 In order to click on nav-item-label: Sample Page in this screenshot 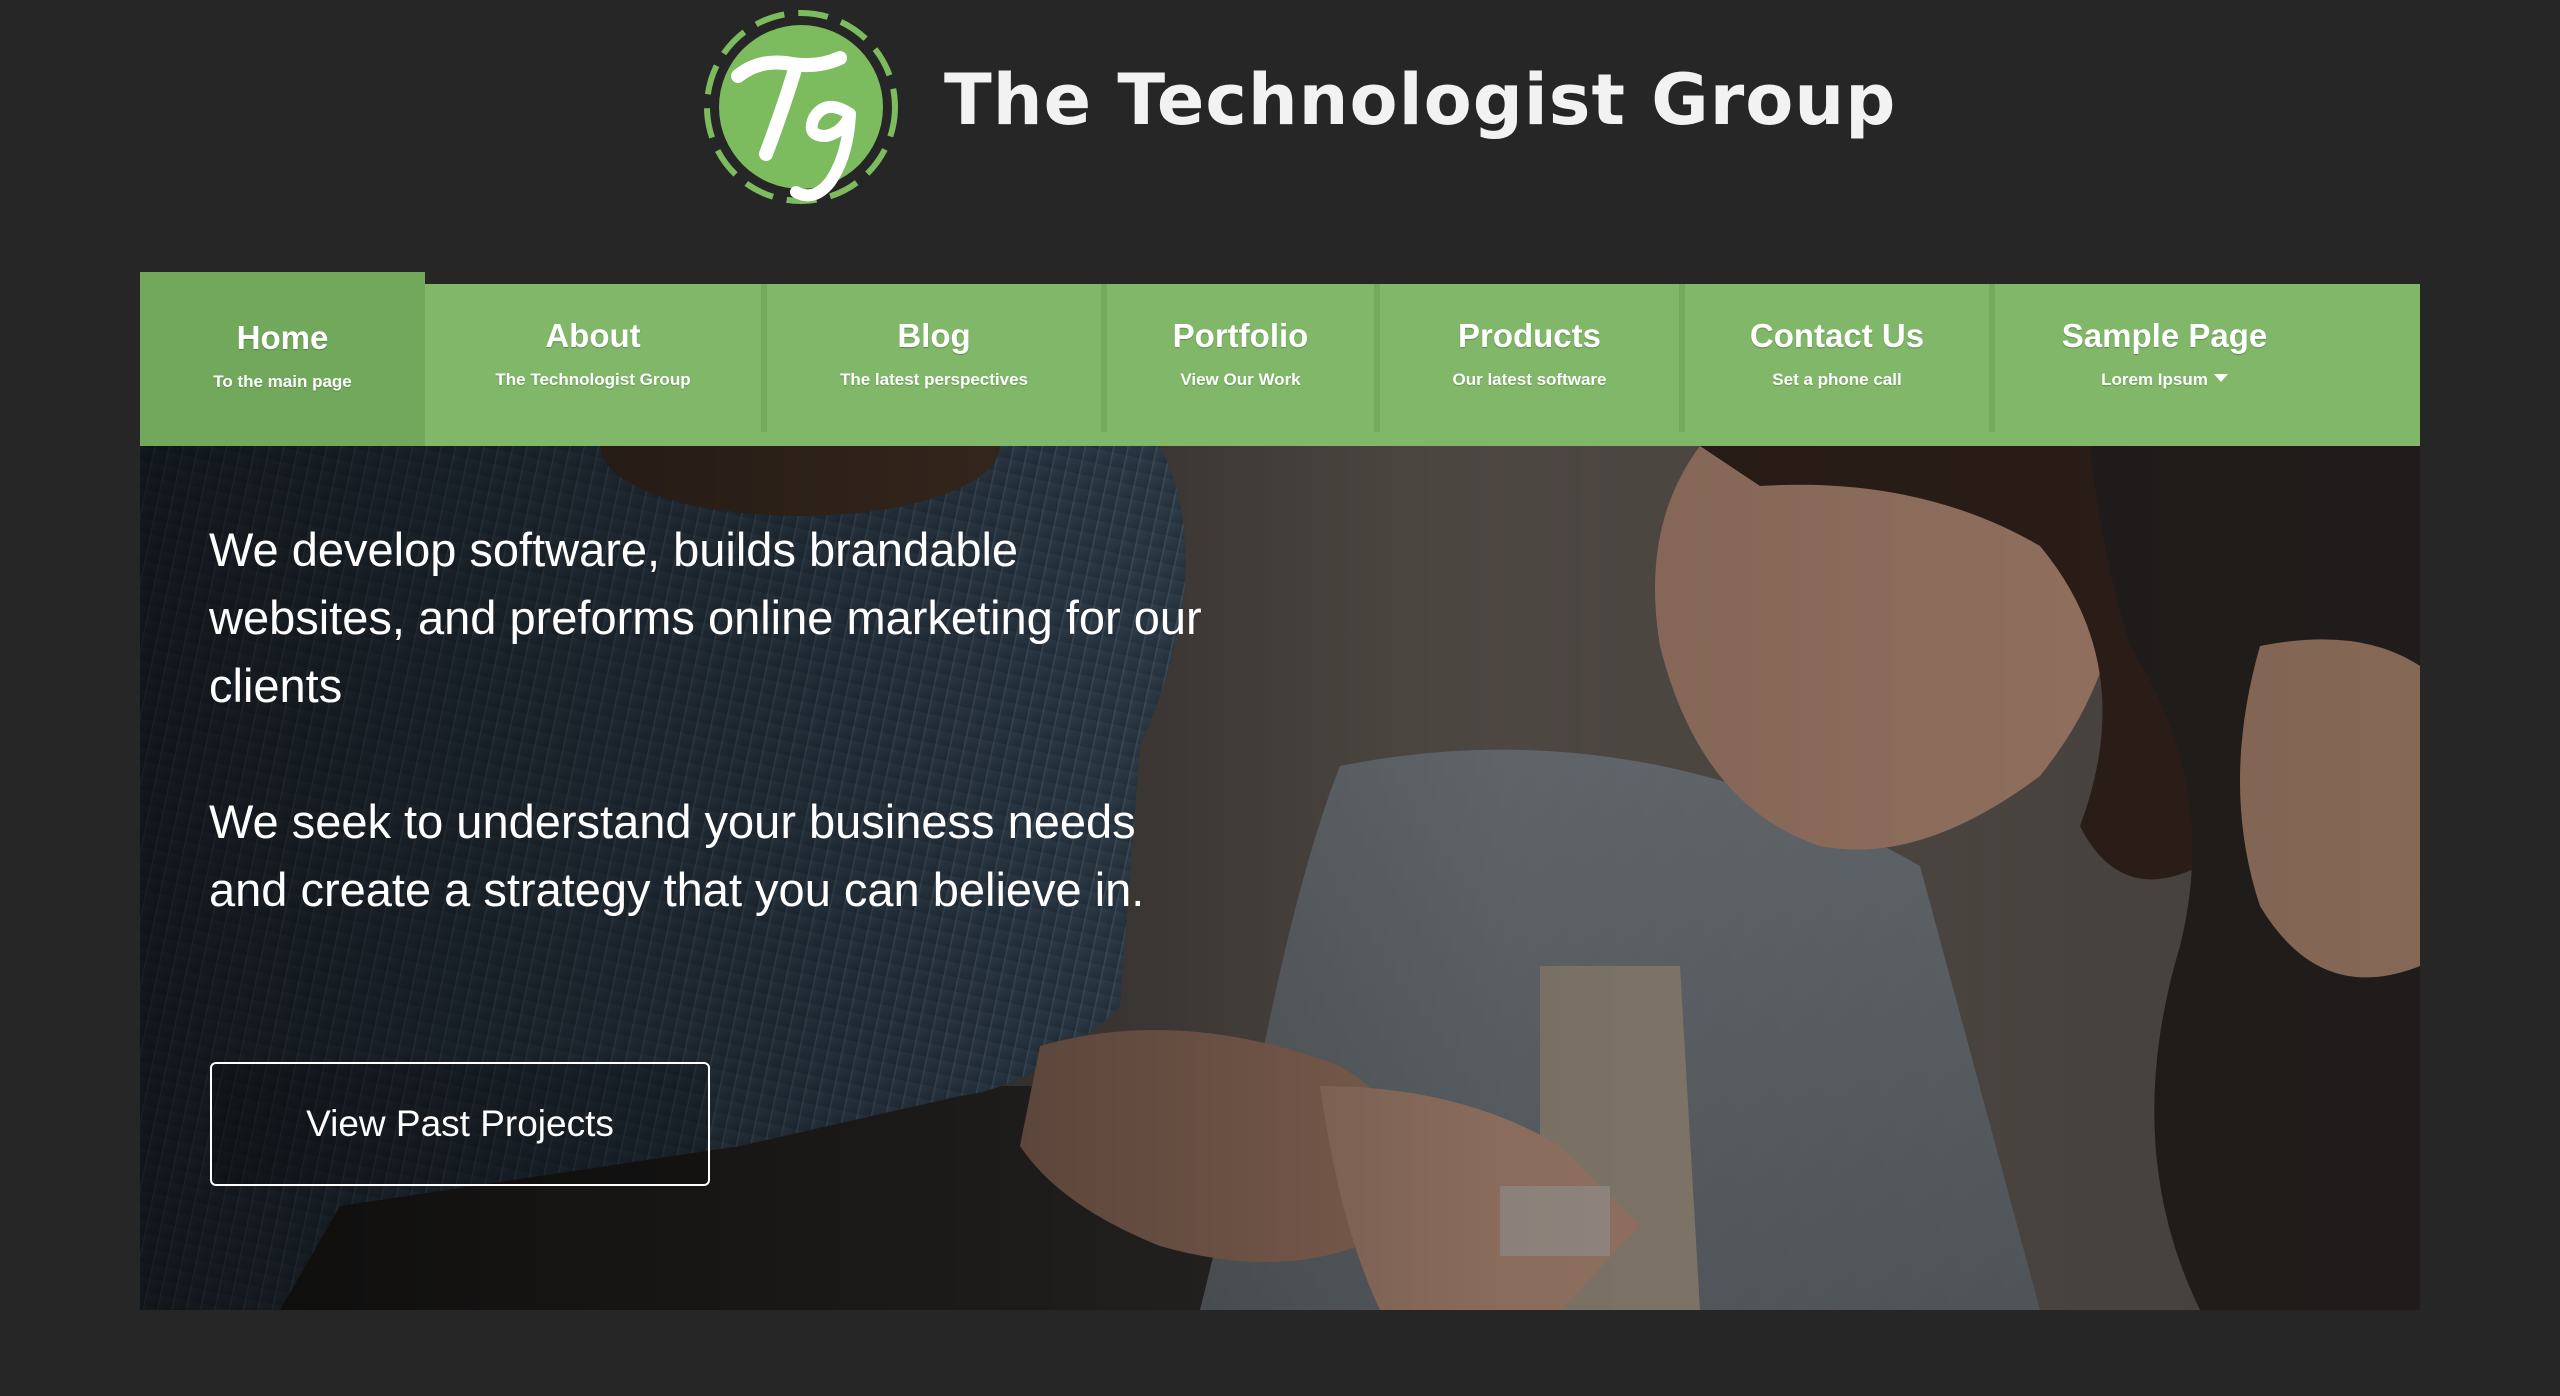, I will do `click(2164, 335)`.